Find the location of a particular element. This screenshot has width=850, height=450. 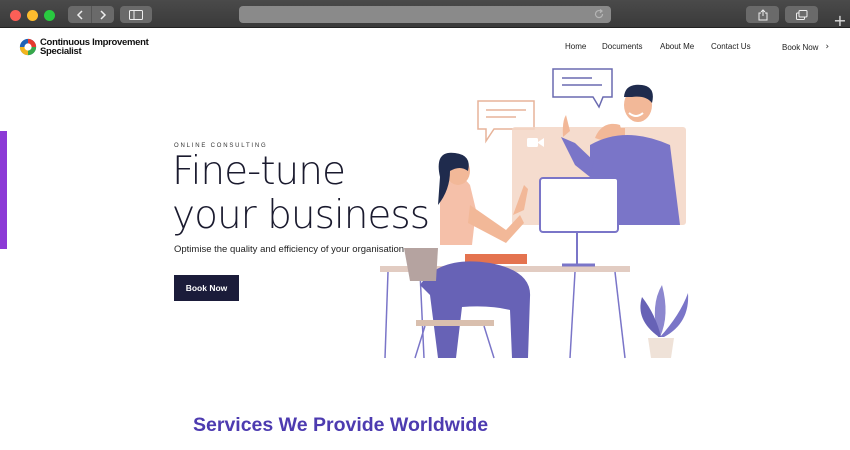

reload-icon is located at coordinates (599, 14).